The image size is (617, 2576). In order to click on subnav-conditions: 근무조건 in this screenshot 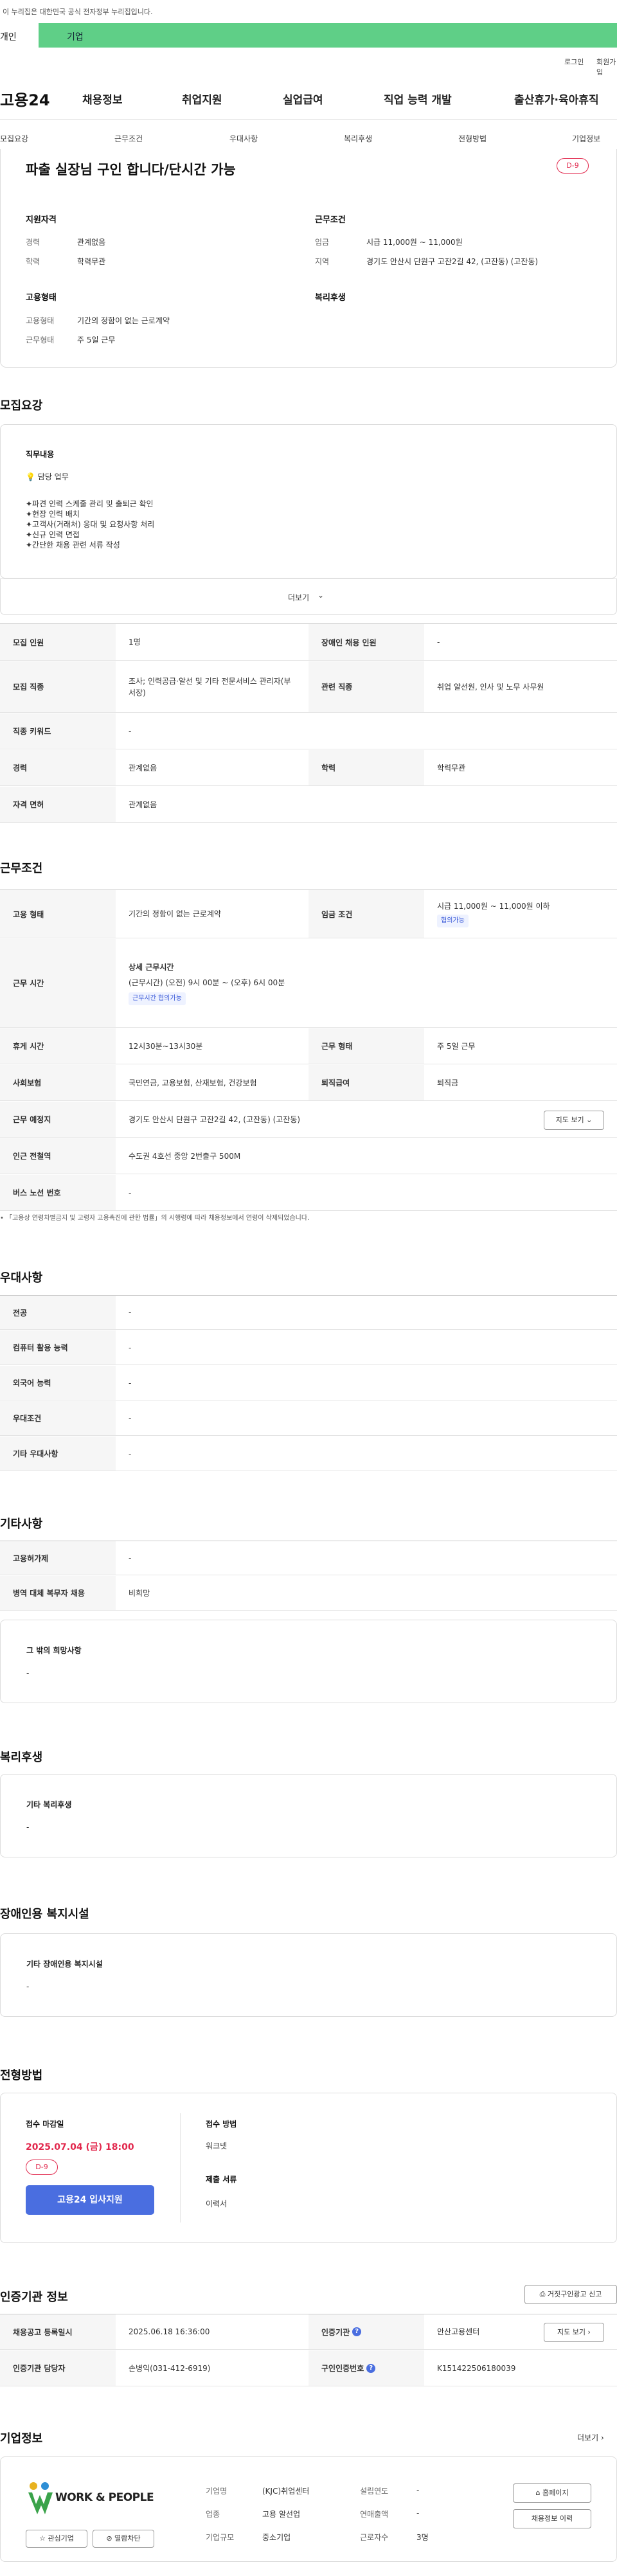, I will do `click(128, 138)`.